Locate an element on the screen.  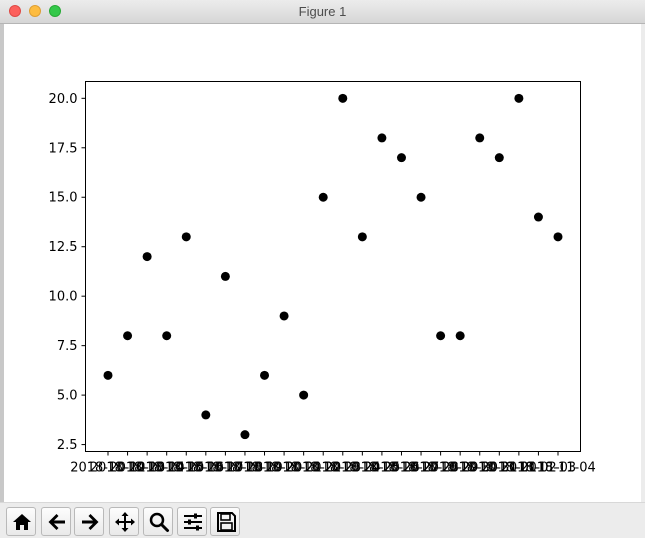
save-button is located at coordinates (225, 521).